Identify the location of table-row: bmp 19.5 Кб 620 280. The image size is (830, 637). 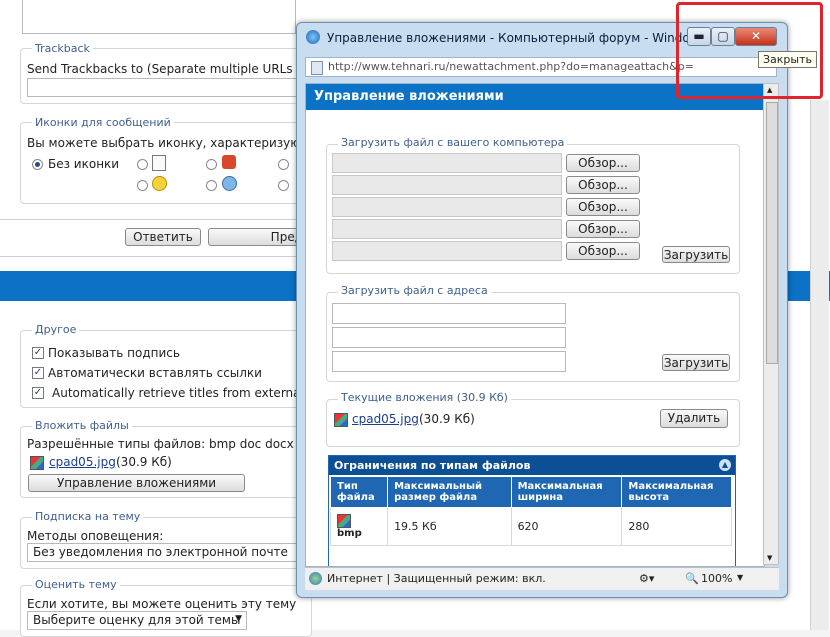
(530, 526).